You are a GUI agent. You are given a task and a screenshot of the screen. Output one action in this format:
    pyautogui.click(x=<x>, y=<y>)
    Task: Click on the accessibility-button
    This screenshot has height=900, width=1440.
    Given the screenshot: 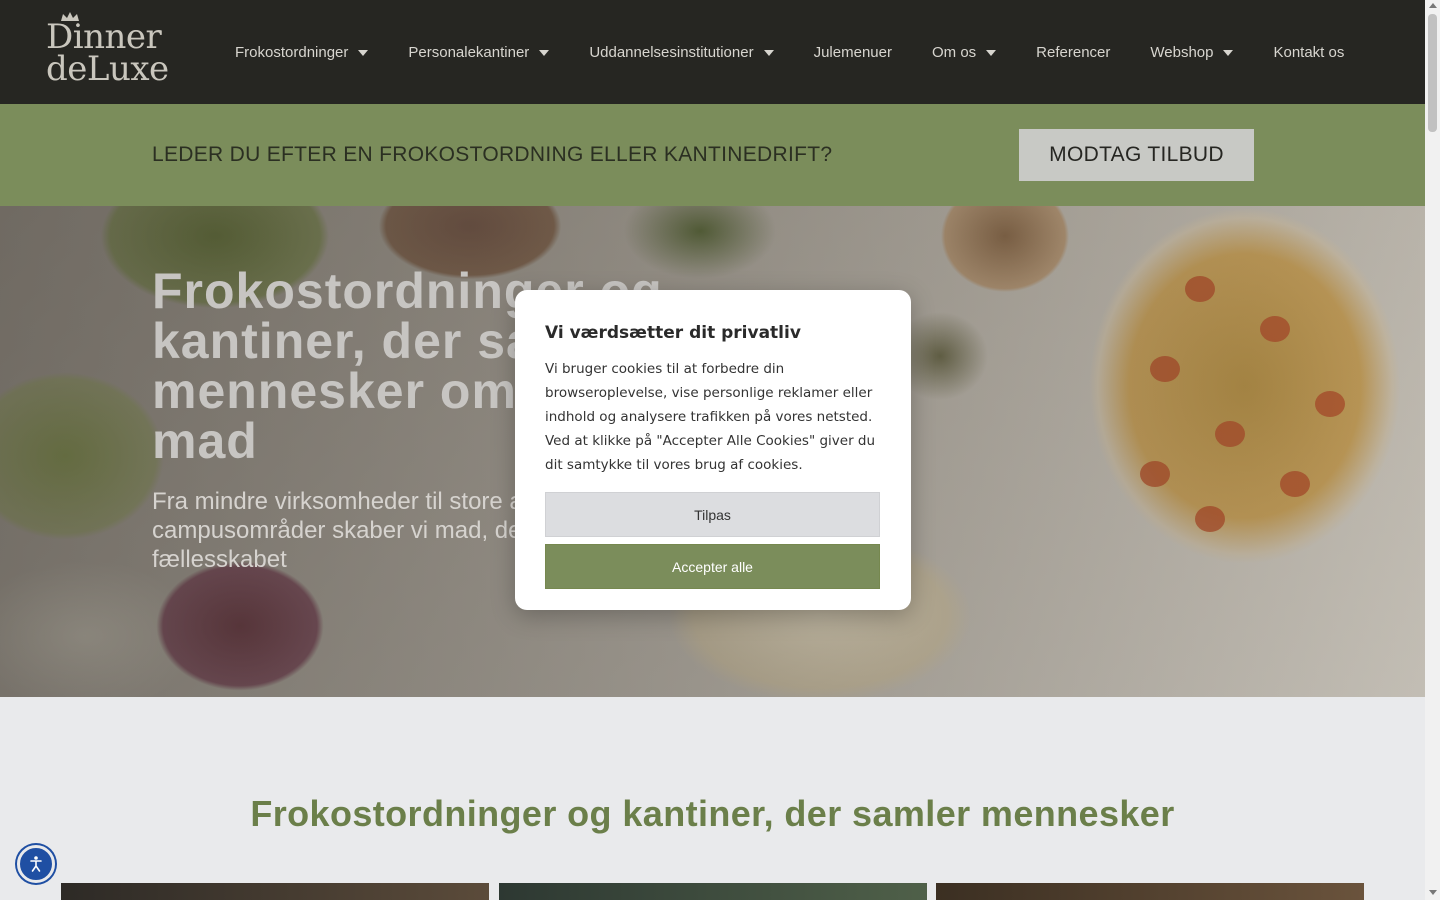 What is the action you would take?
    pyautogui.click(x=36, y=864)
    